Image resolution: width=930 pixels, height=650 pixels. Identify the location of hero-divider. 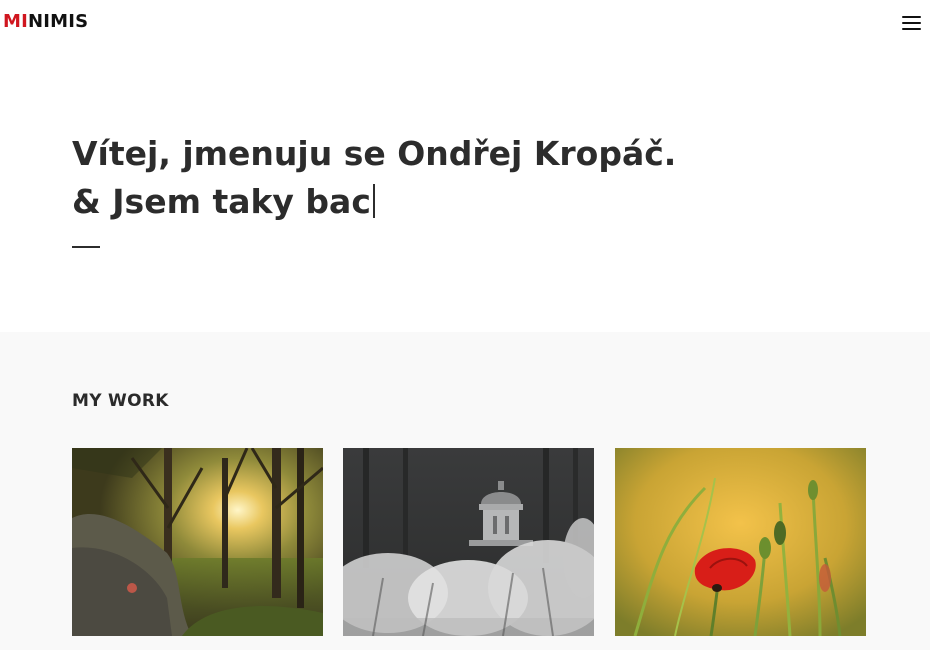
(86, 247).